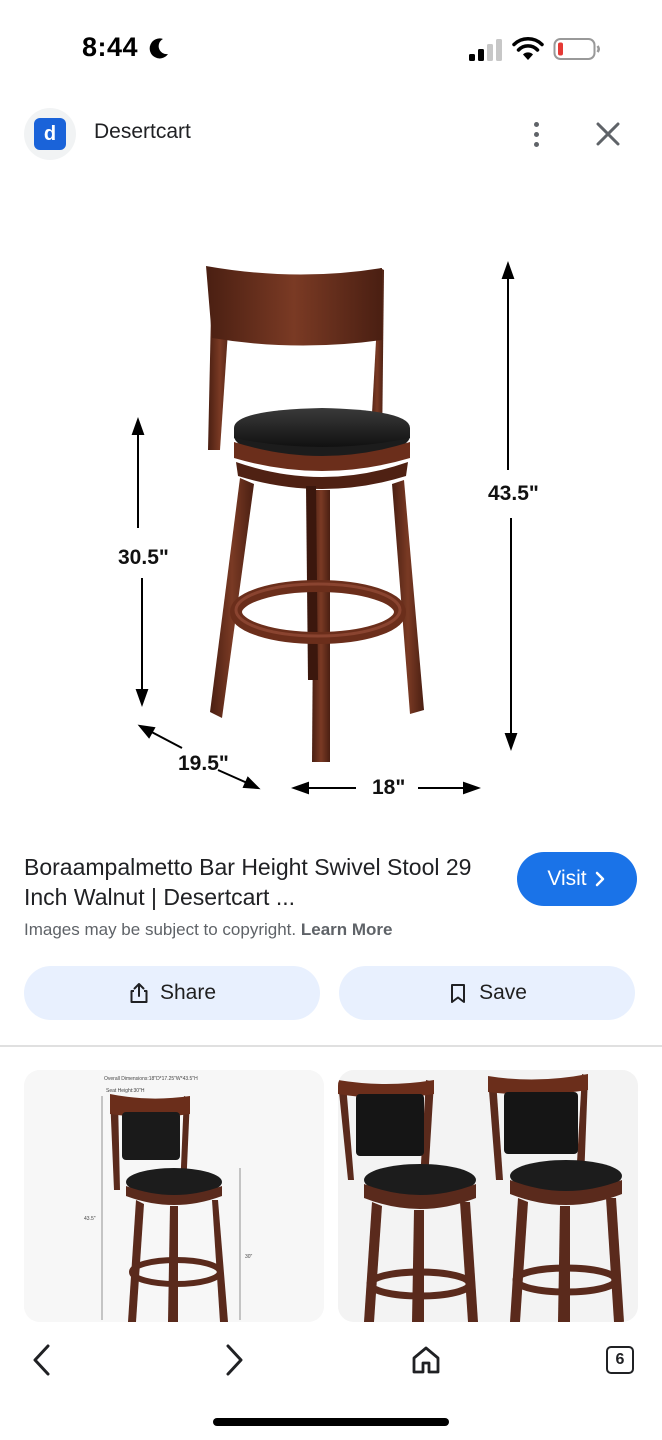 This screenshot has width=662, height=1440. What do you see at coordinates (528, 48) in the screenshot?
I see `wifi-icon` at bounding box center [528, 48].